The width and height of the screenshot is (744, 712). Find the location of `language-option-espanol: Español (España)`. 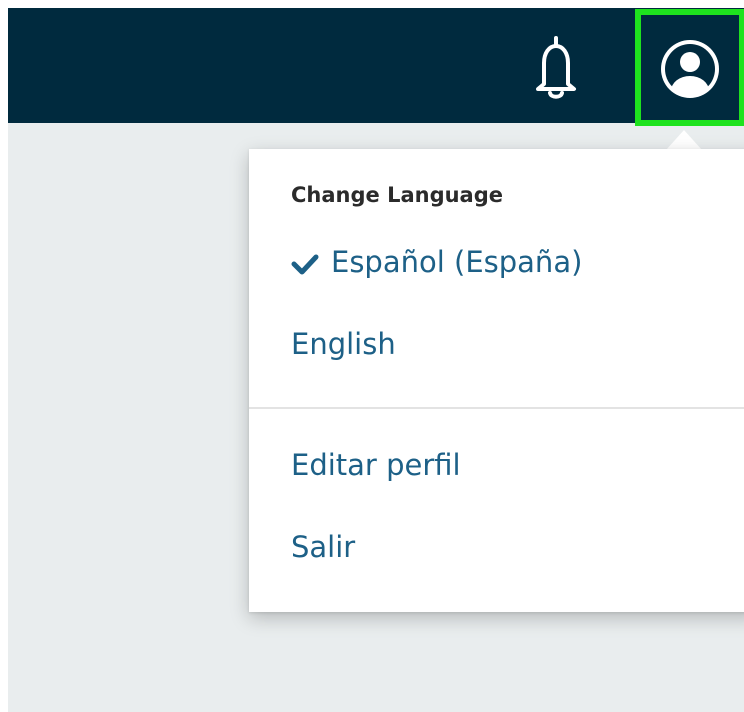

language-option-espanol: Español (España) is located at coordinates (436, 262).